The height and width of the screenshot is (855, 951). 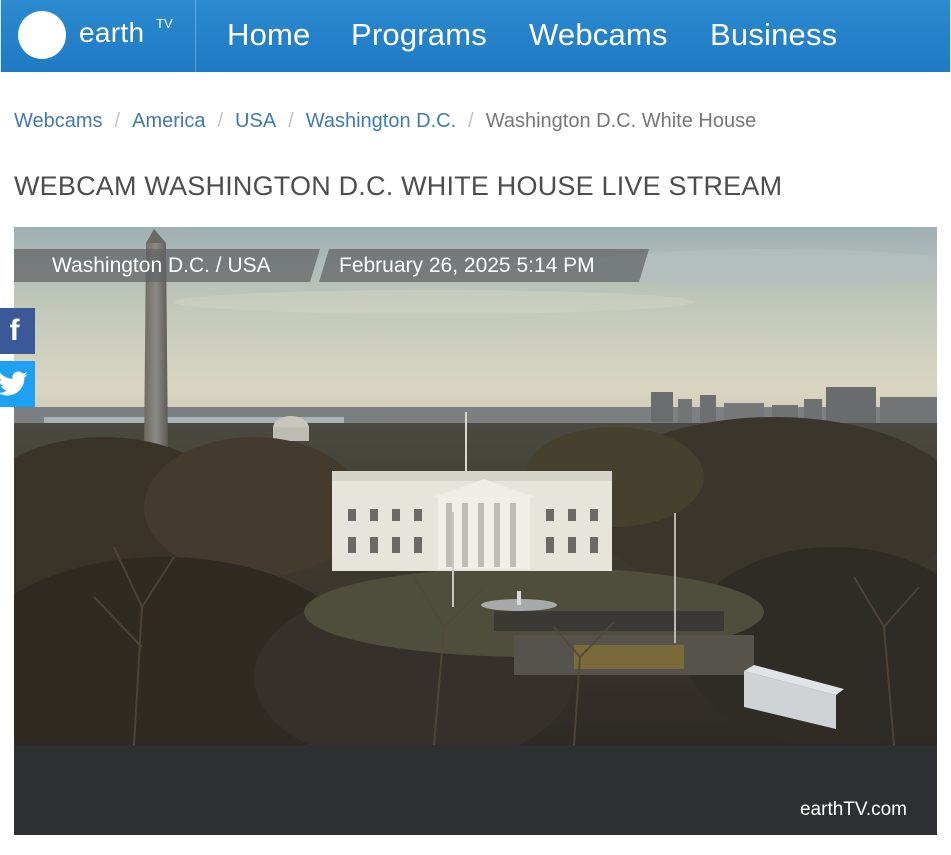 I want to click on facebook-share-button: f, so click(x=17, y=331).